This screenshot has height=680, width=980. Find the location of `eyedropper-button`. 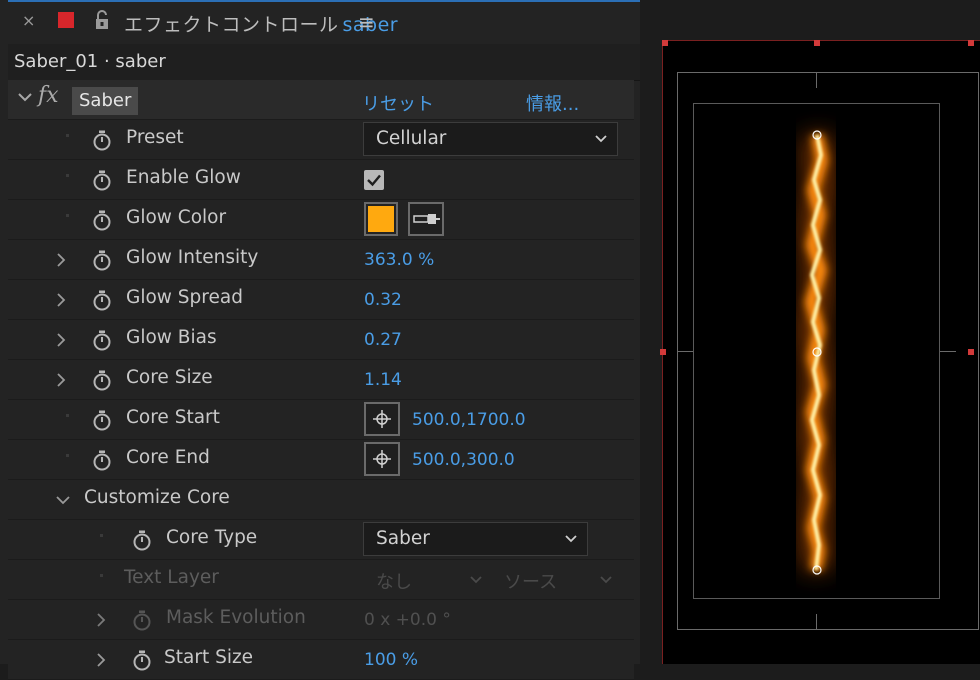

eyedropper-button is located at coordinates (426, 219).